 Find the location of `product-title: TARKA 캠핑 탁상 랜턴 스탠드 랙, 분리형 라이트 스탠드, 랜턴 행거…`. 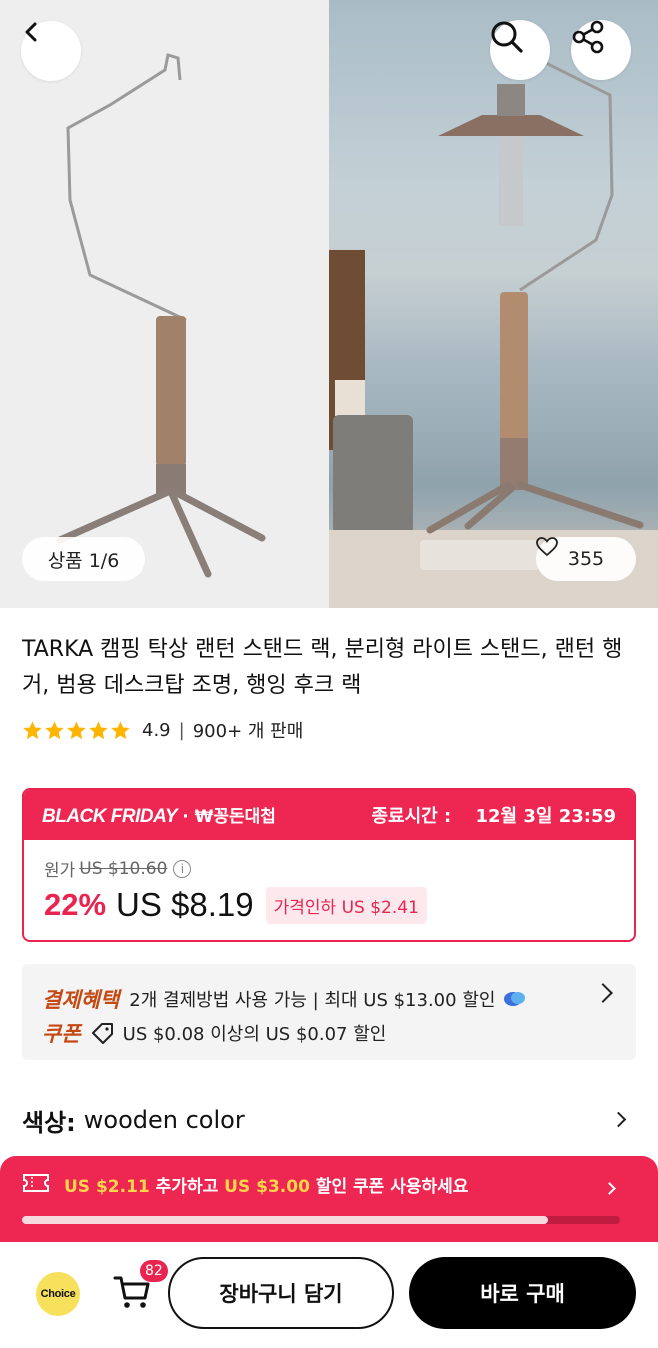

product-title: TARKA 캠핑 탁상 랜턴 스탠드 랙, 분리형 라이트 스탠드, 랜턴 행거… is located at coordinates (322, 667).